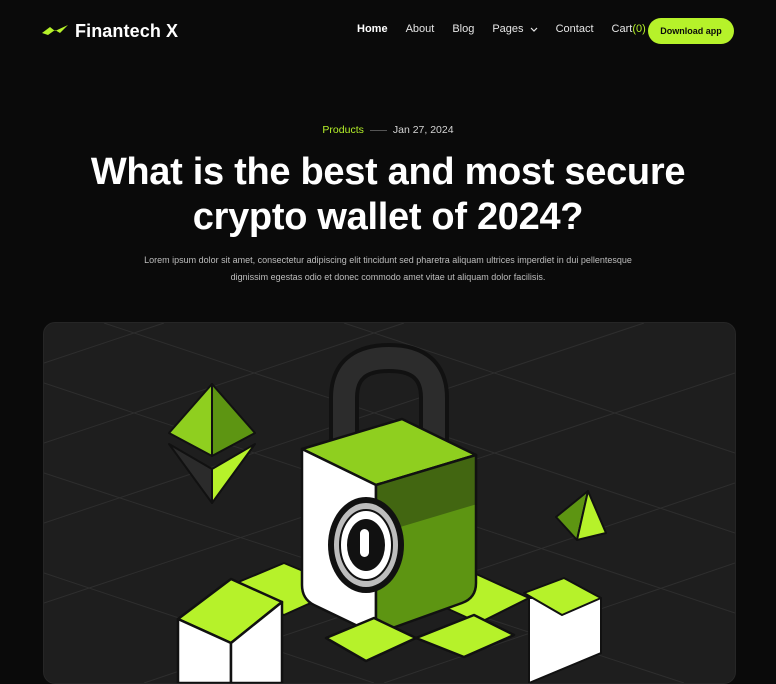  I want to click on nav-about: About, so click(420, 29).